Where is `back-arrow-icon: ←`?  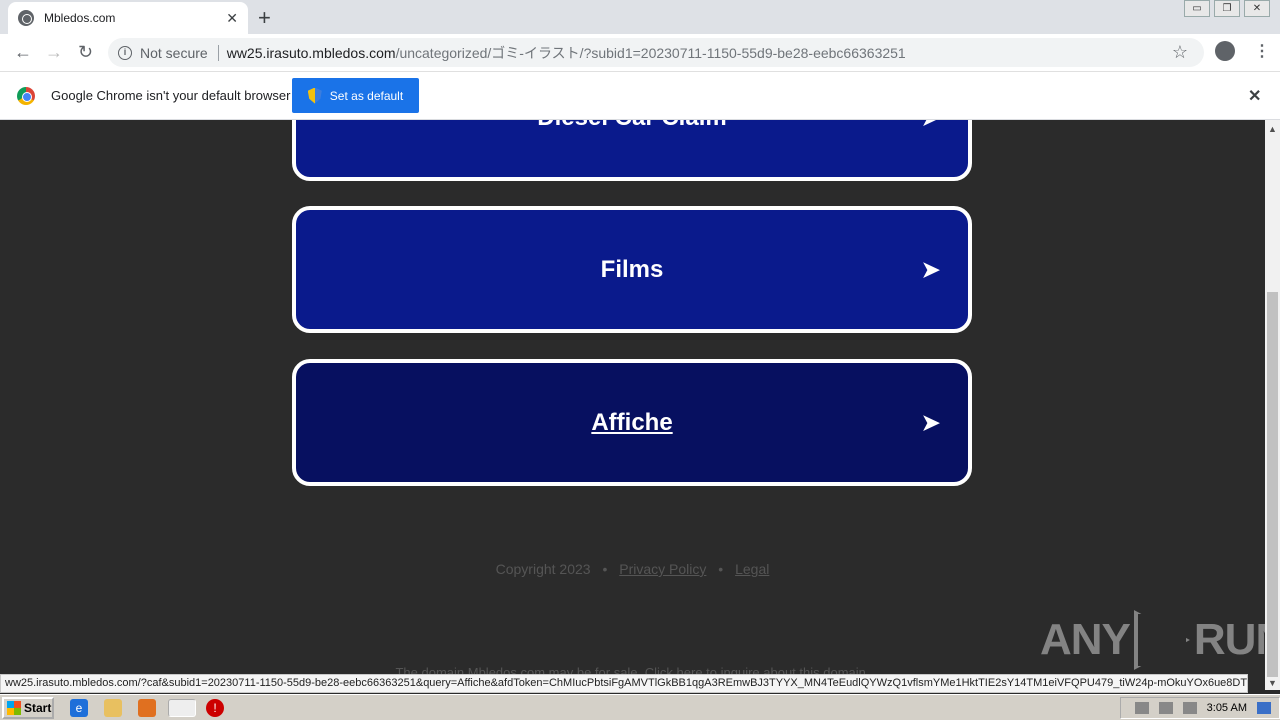
back-arrow-icon: ← is located at coordinates (23, 52).